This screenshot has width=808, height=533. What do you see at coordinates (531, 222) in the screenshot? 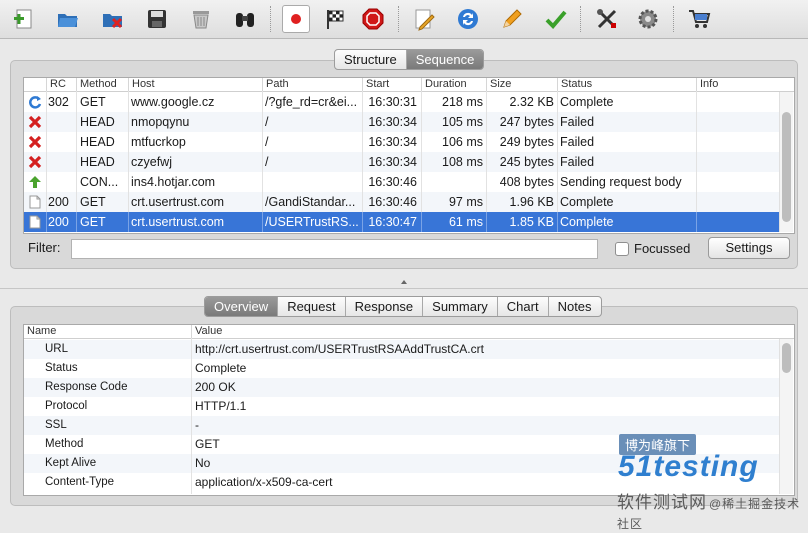
I see `cell-size: 1.85 KB` at bounding box center [531, 222].